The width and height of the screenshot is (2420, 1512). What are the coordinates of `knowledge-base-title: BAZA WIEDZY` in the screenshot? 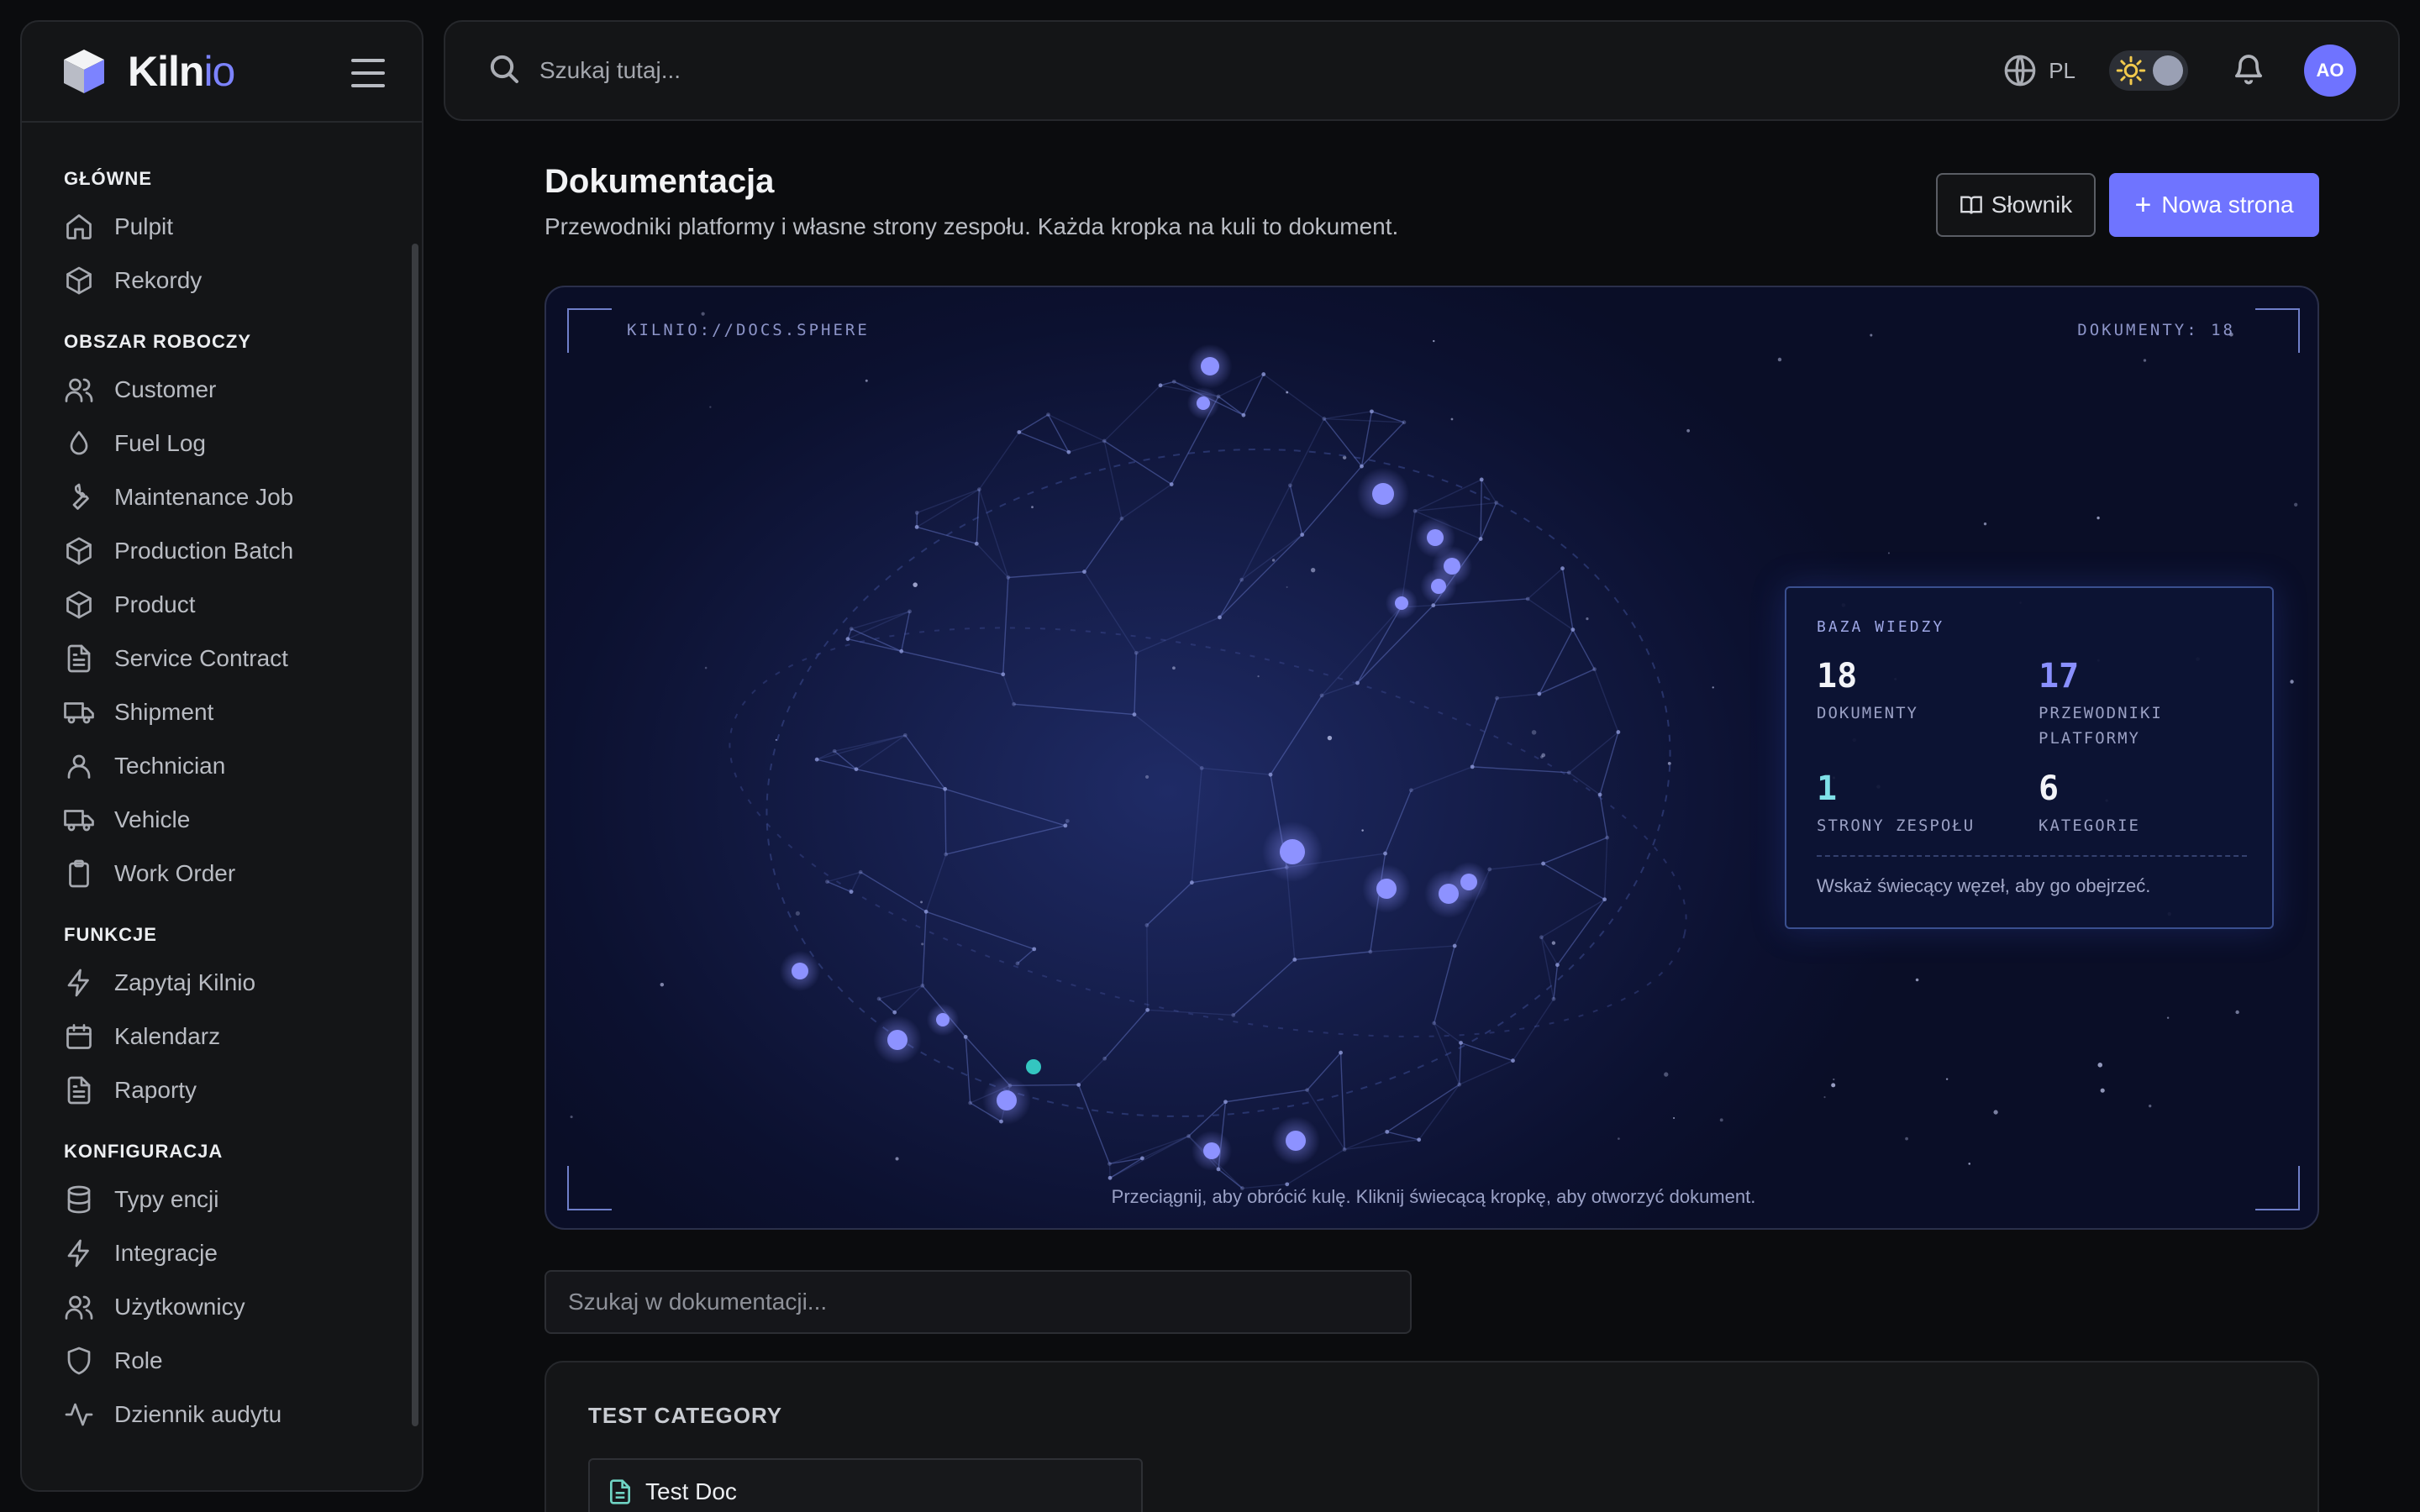 It's located at (1881, 627).